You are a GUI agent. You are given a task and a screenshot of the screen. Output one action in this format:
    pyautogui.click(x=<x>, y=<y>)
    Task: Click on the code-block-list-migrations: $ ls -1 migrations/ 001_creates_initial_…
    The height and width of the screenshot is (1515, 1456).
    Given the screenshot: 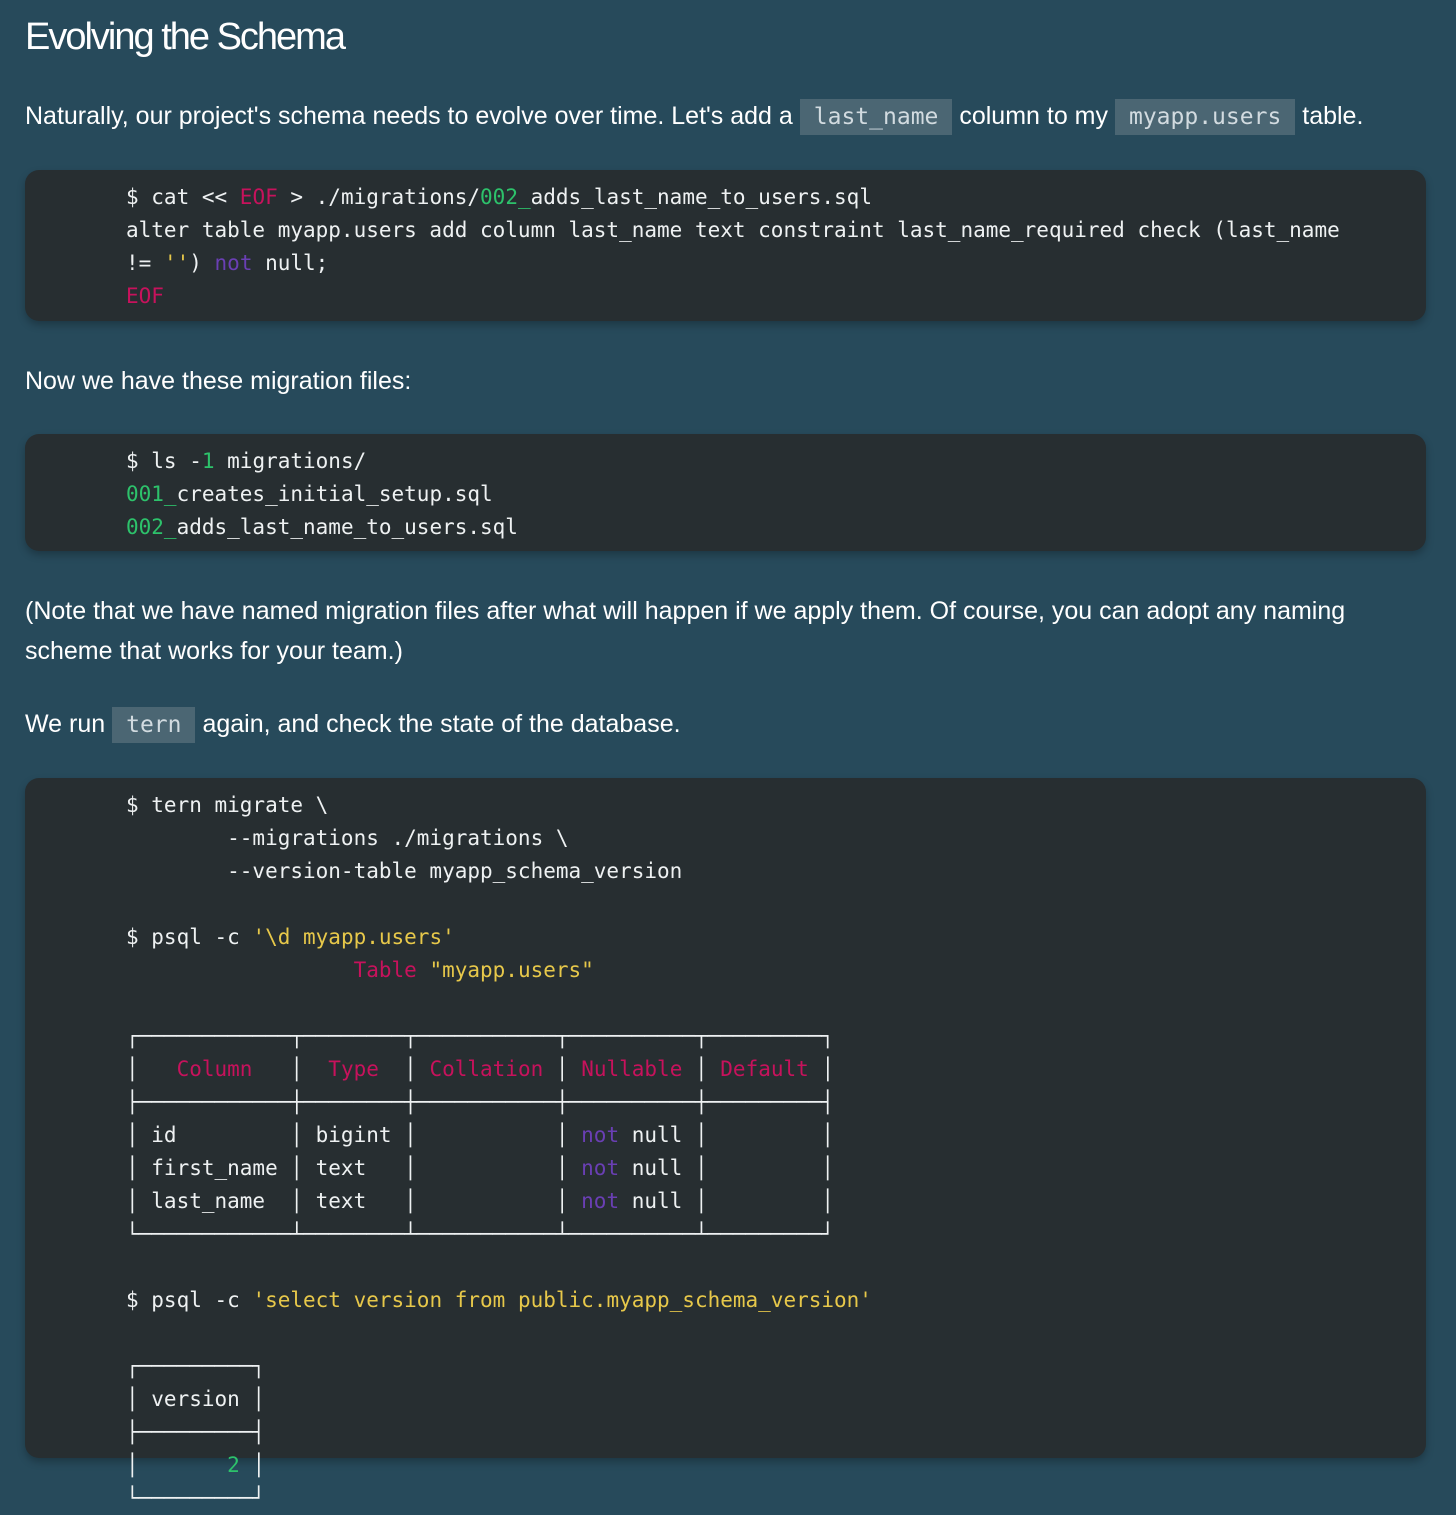 What is the action you would take?
    pyautogui.click(x=725, y=492)
    